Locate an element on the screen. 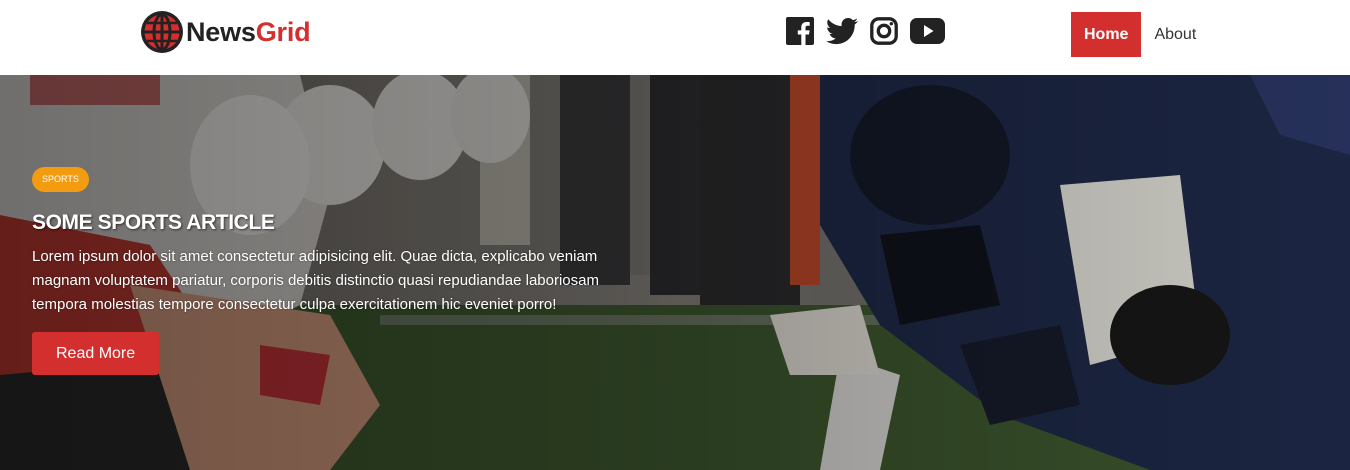 The height and width of the screenshot is (470, 1350). facebook-icon is located at coordinates (800, 31).